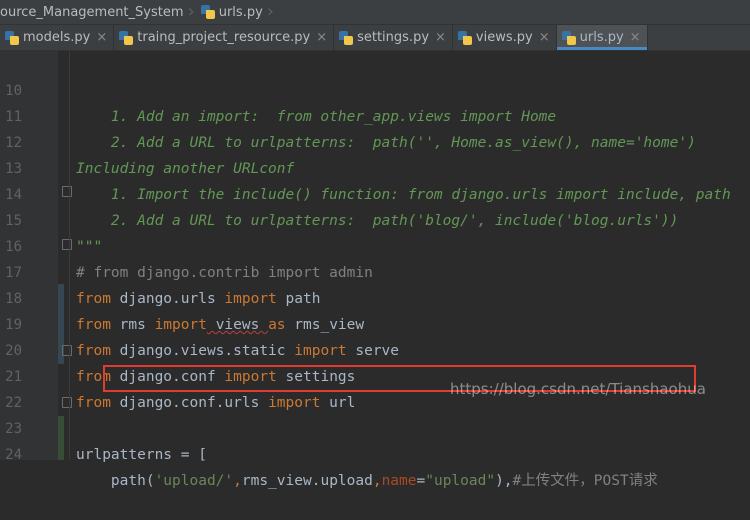 This screenshot has height=520, width=750. I want to click on tab-label: traing_project_resource.py, so click(224, 37).